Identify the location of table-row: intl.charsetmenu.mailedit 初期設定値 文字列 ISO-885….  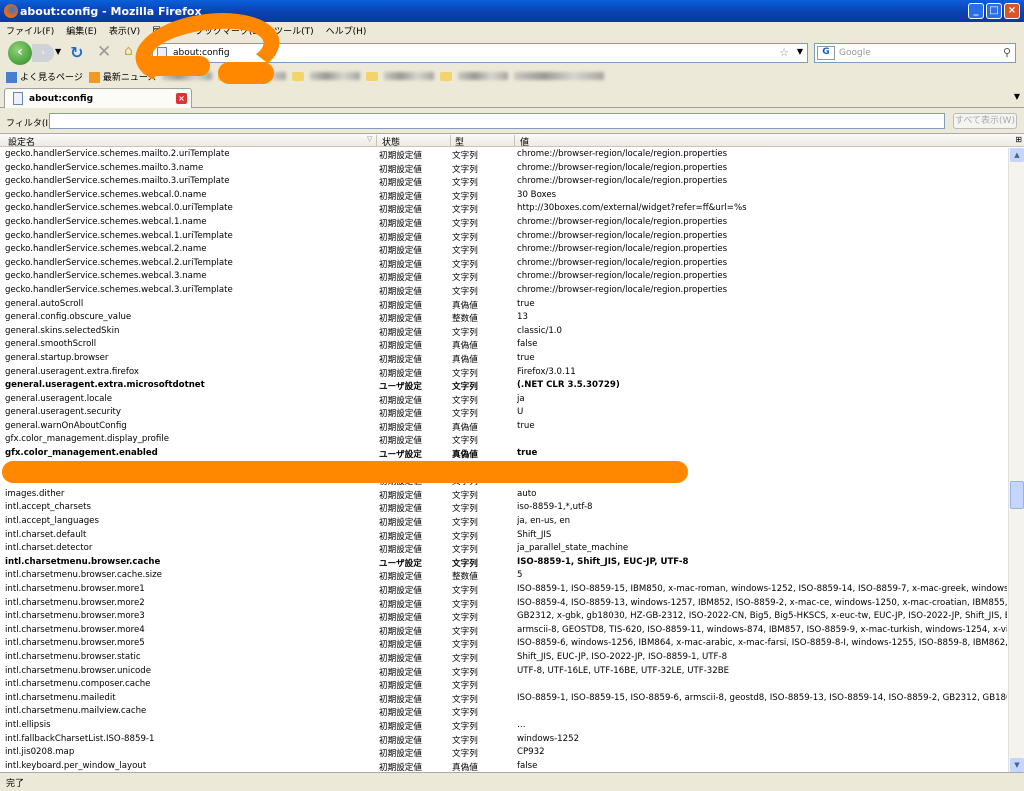
(504, 699).